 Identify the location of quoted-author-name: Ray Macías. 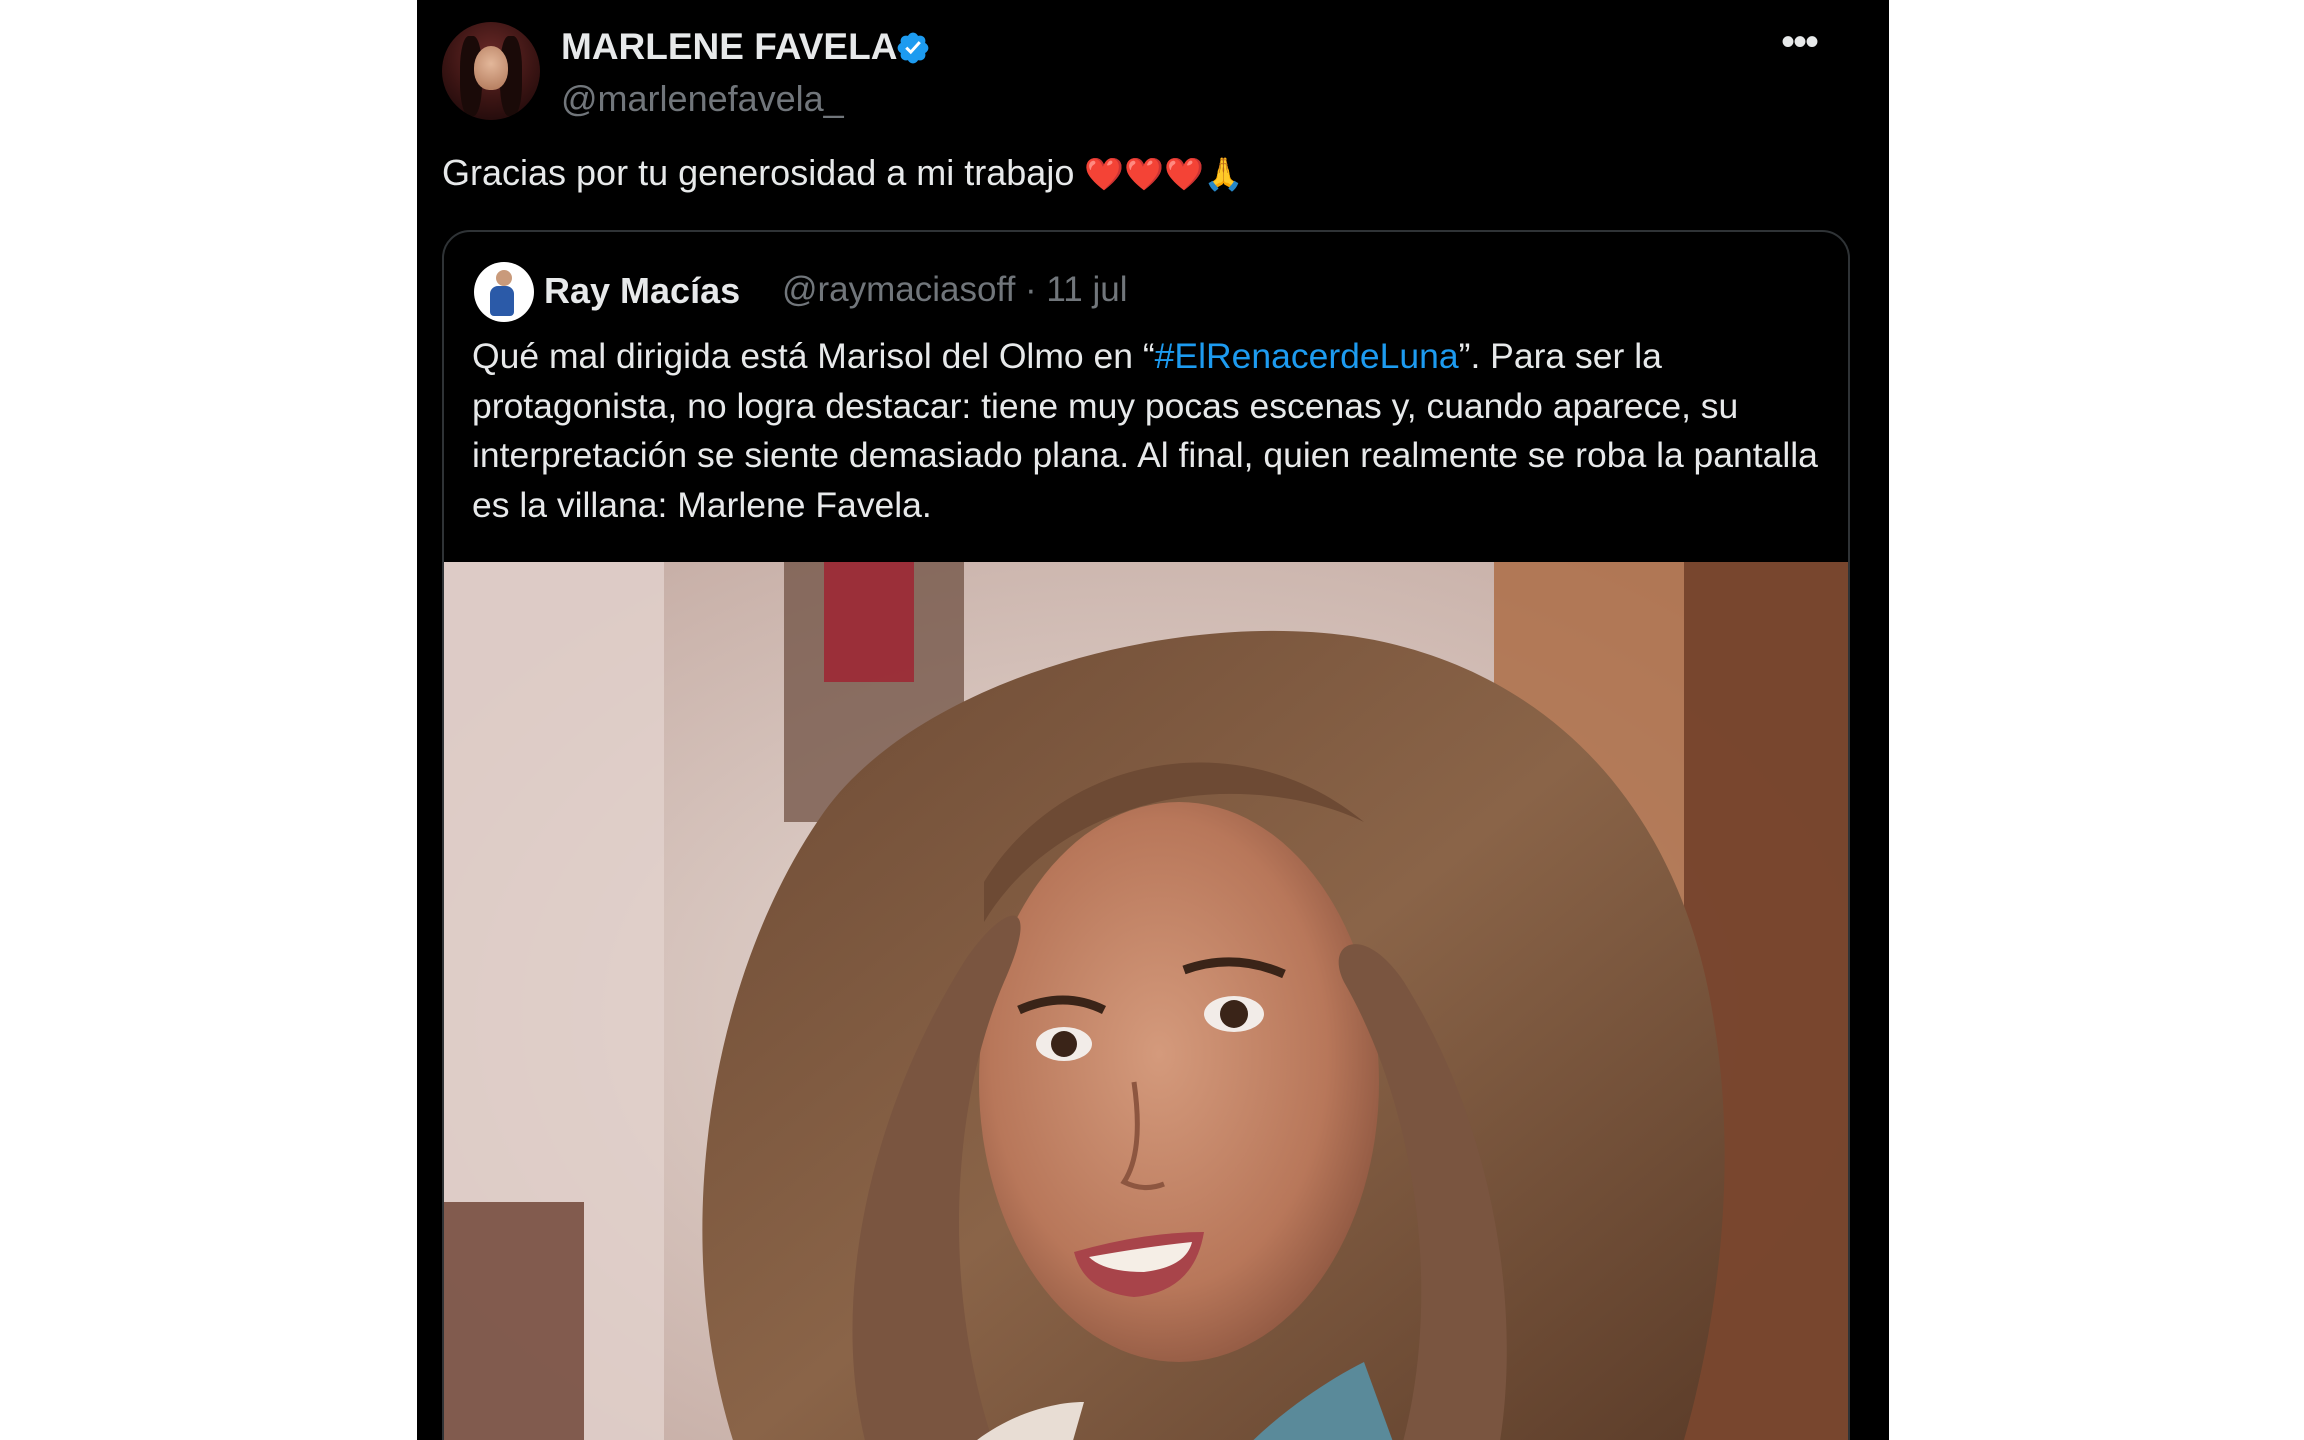
(642, 291).